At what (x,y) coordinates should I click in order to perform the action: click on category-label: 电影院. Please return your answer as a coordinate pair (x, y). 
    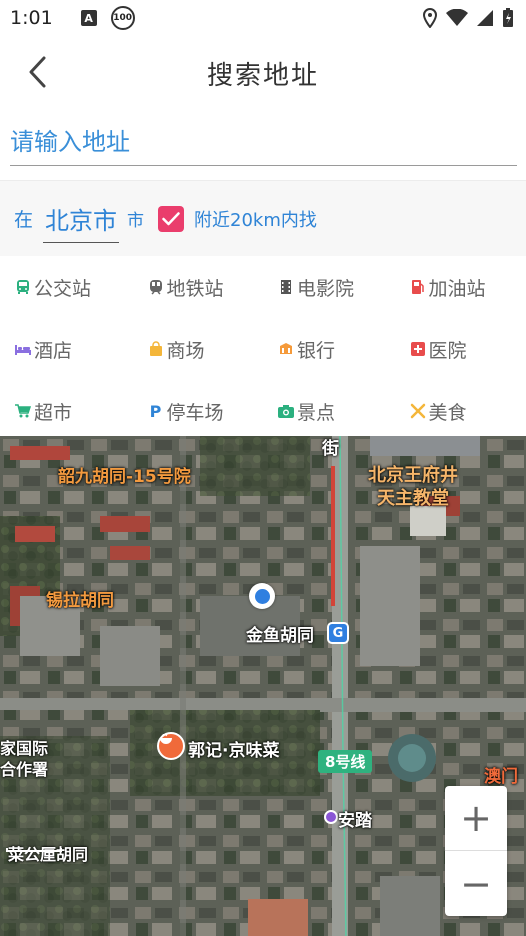
    Looking at the image, I should click on (326, 288).